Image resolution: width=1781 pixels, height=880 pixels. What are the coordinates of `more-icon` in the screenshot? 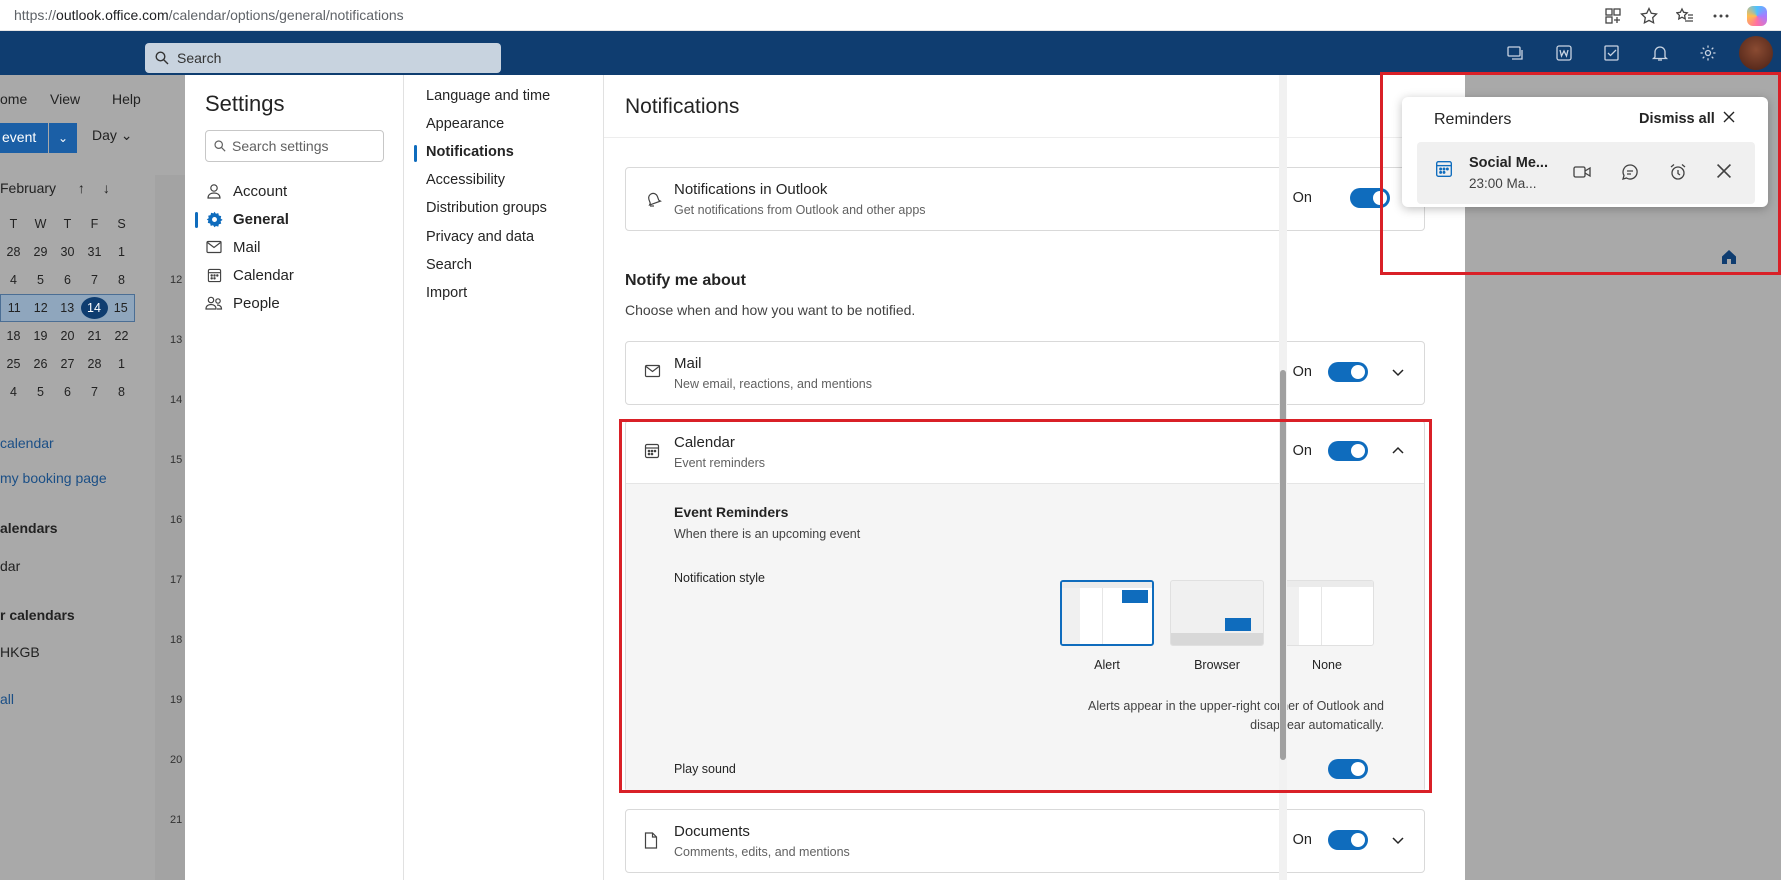 It's located at (1721, 16).